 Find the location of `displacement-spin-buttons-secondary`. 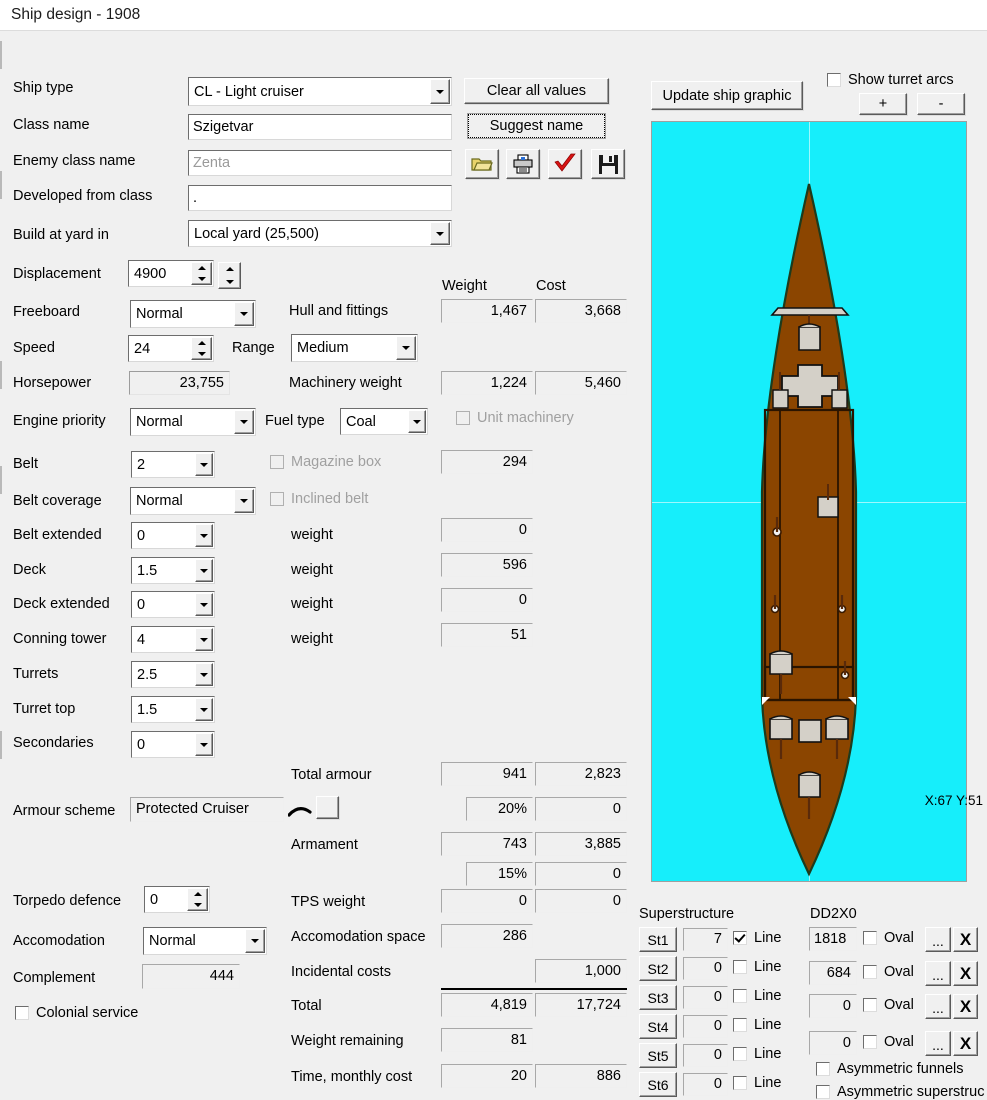

displacement-spin-buttons-secondary is located at coordinates (229, 275).